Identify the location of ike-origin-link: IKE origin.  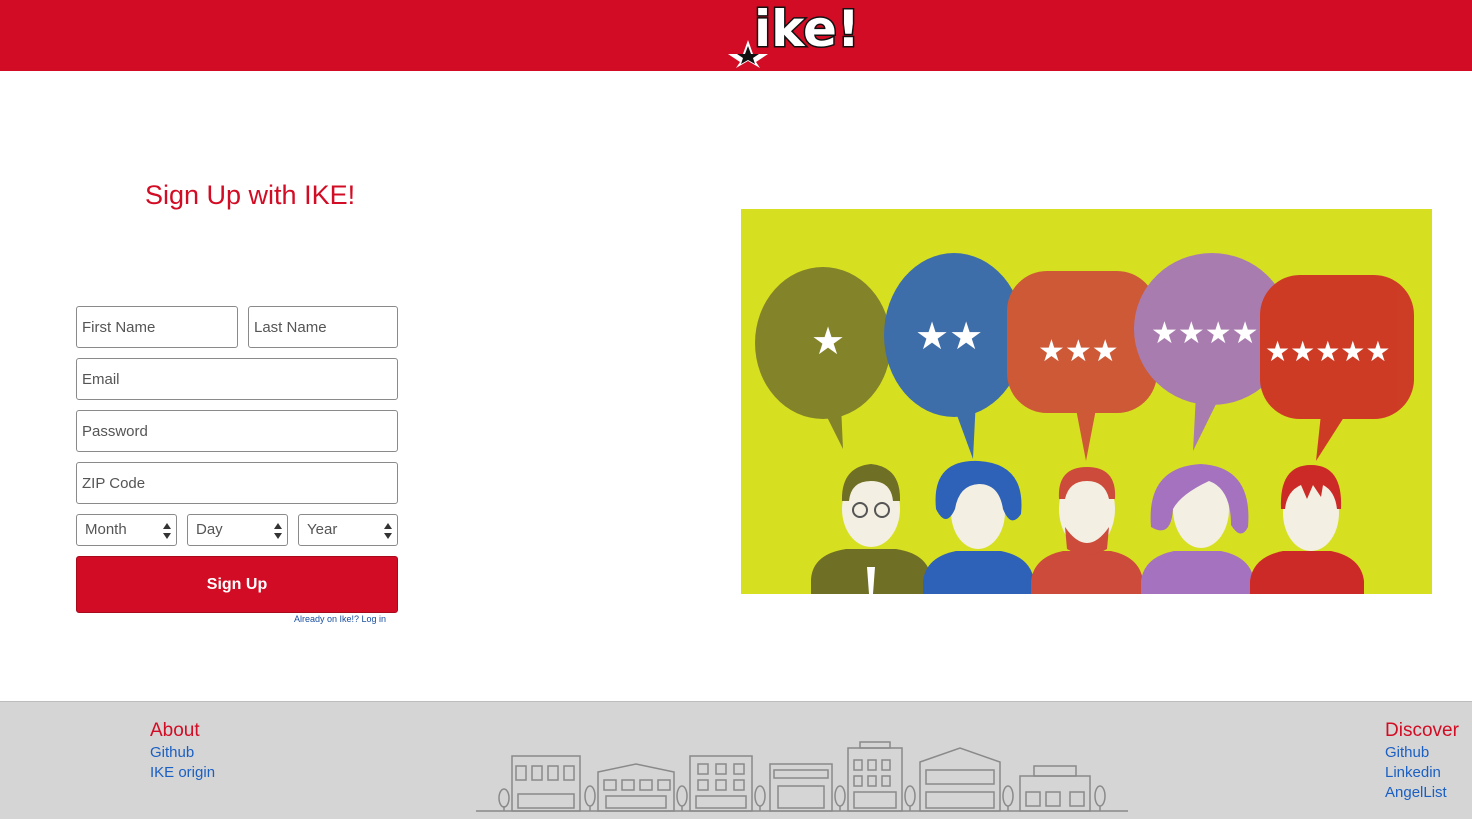
(182, 772).